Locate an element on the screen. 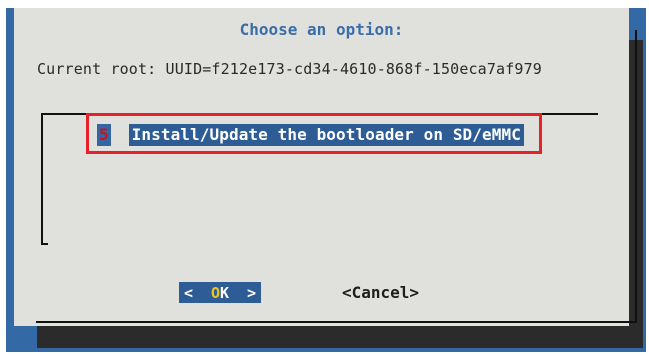 The width and height of the screenshot is (649, 356). menu-left-border is located at coordinates (42, 179).